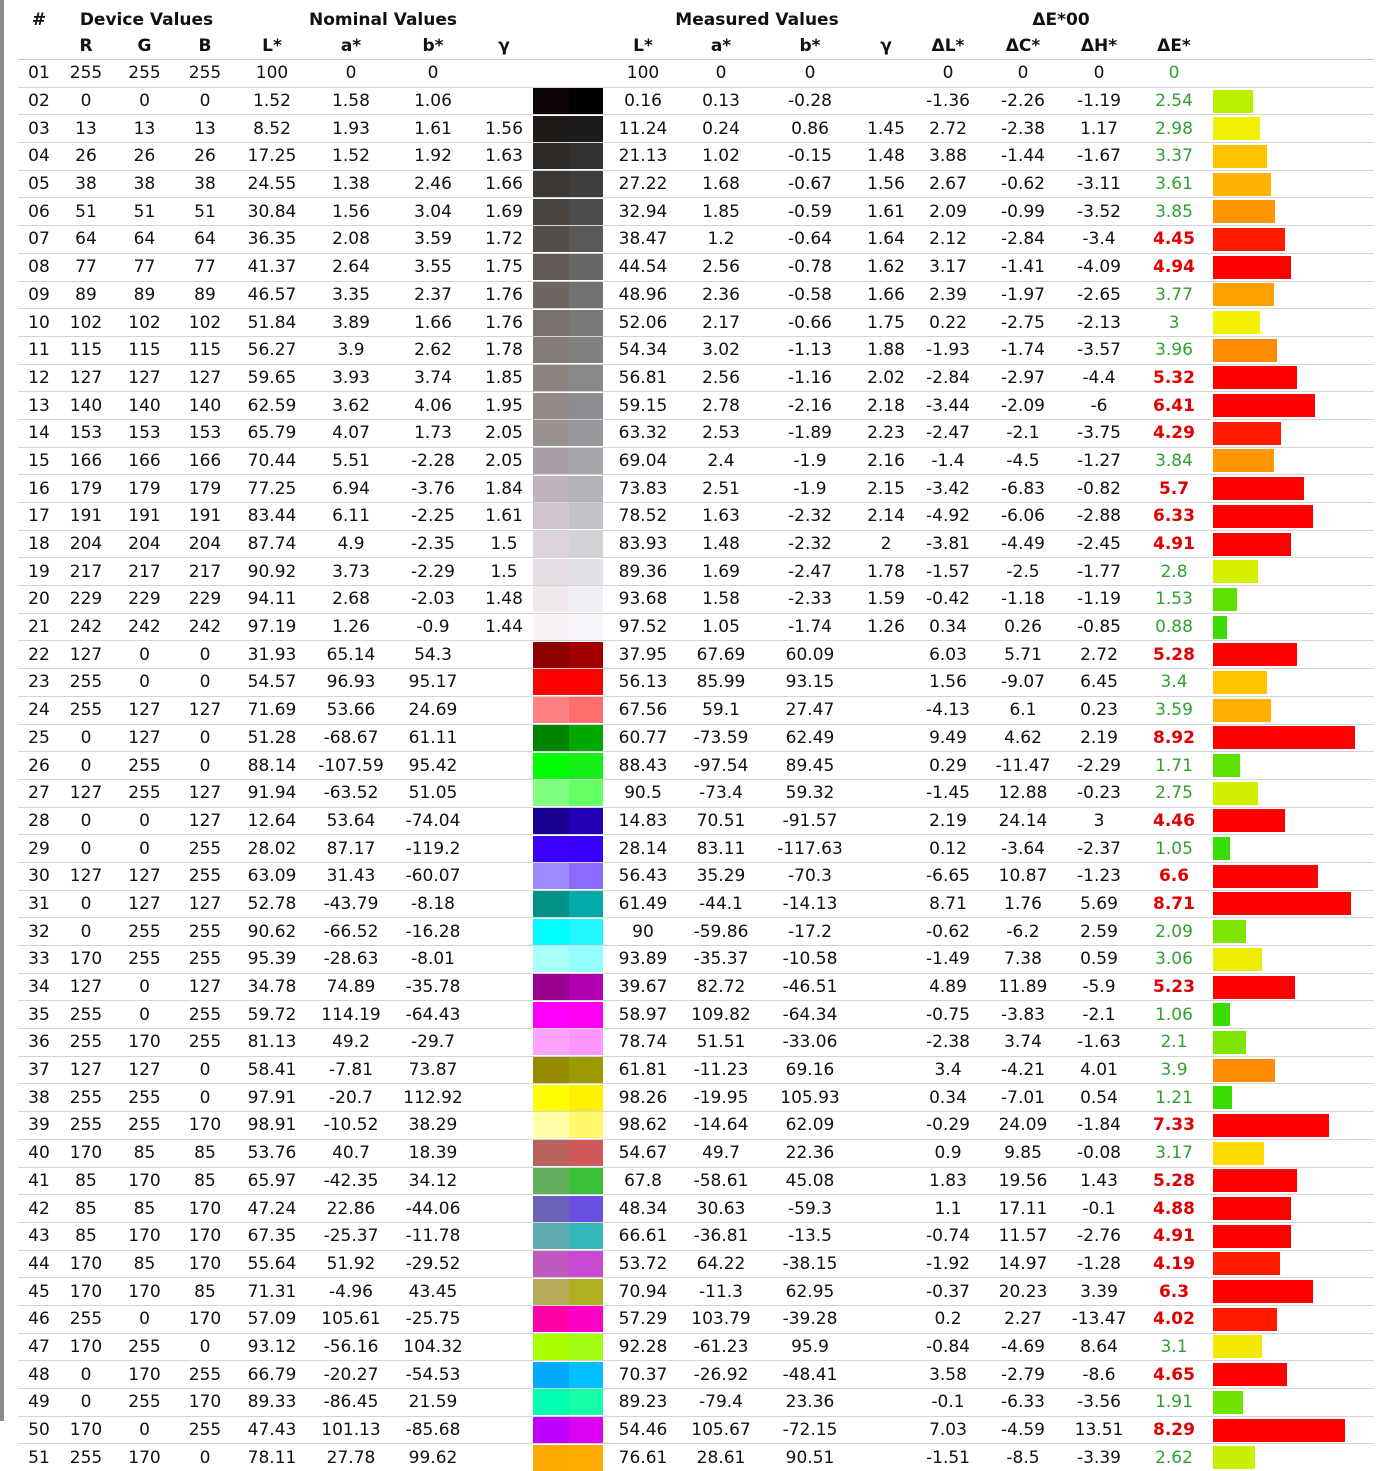 This screenshot has width=1400, height=1471. I want to click on delta-h: 3.39, so click(1099, 1291).